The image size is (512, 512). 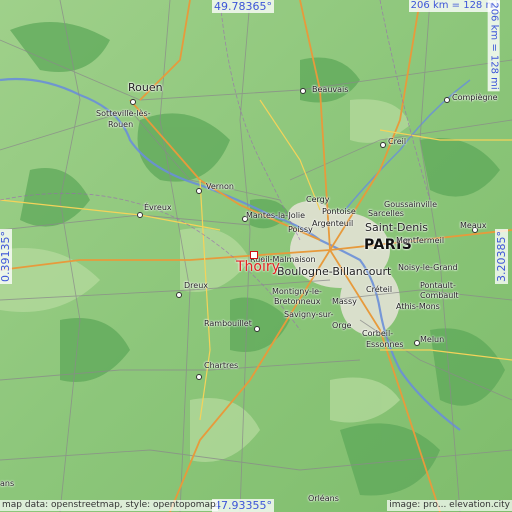 What do you see at coordinates (378, 333) in the screenshot?
I see `place-label: Corbeil-` at bounding box center [378, 333].